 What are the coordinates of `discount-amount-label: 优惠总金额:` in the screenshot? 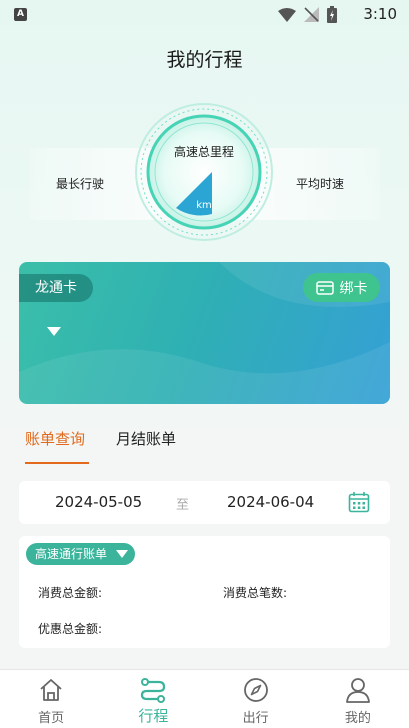 It's located at (70, 629).